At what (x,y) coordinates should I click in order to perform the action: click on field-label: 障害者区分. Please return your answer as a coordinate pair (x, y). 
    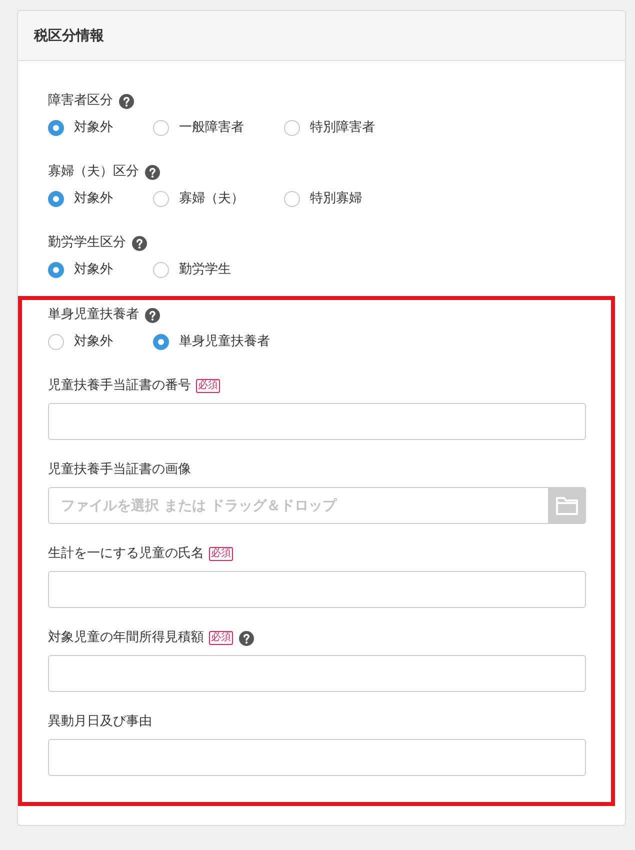
    Looking at the image, I should click on (80, 101).